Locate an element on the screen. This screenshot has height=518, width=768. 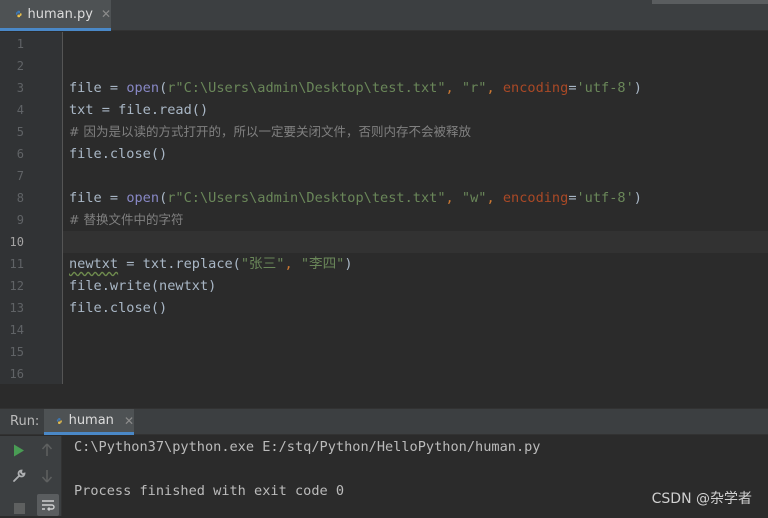
editor-tab-bar: human.py ✕ is located at coordinates (384, 15).